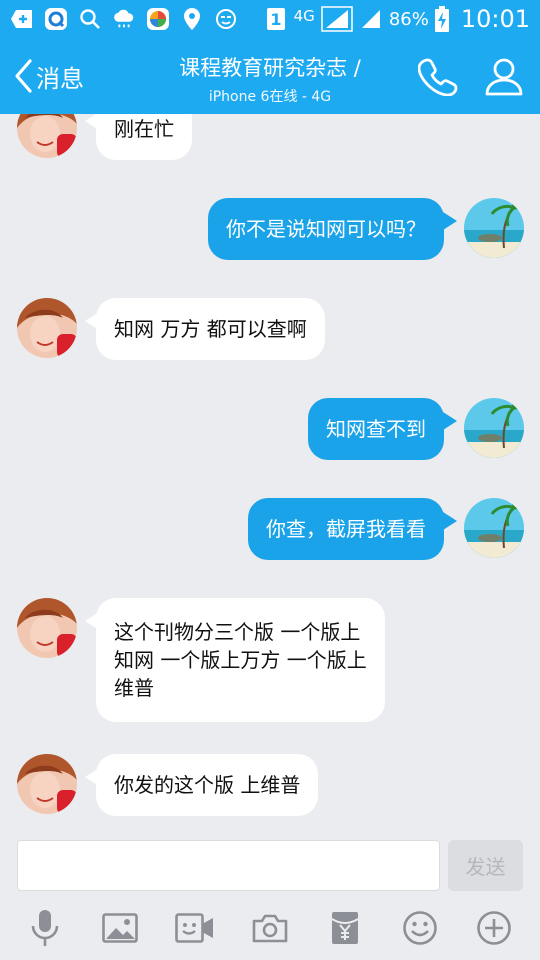  What do you see at coordinates (60, 78) in the screenshot?
I see `back-label: 消息` at bounding box center [60, 78].